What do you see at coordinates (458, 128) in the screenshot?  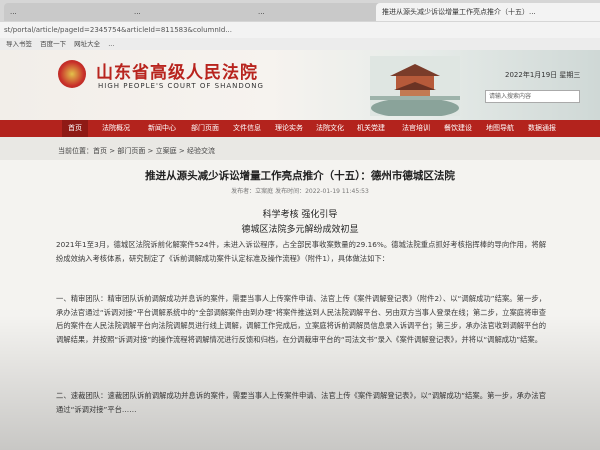 I see `nav-item: 餐饮建设` at bounding box center [458, 128].